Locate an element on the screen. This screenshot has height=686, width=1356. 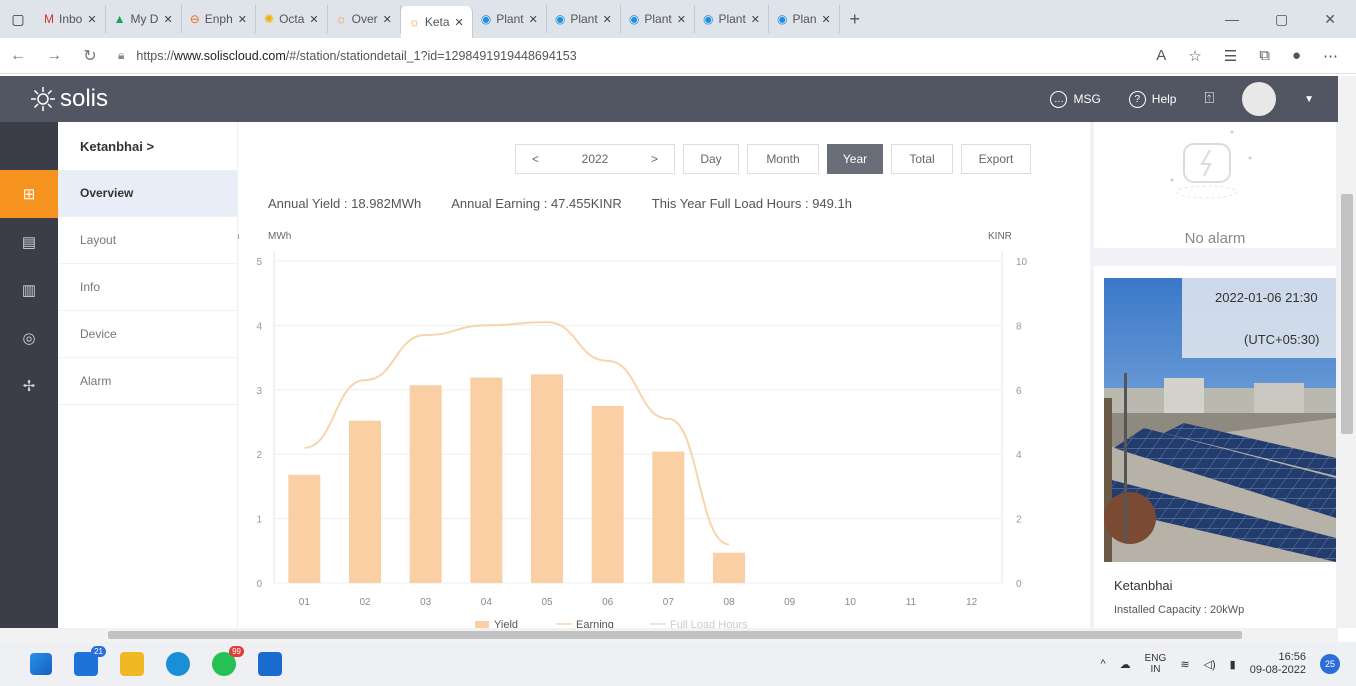
upload-icon: ⍐ is located at coordinates (1209, 99).